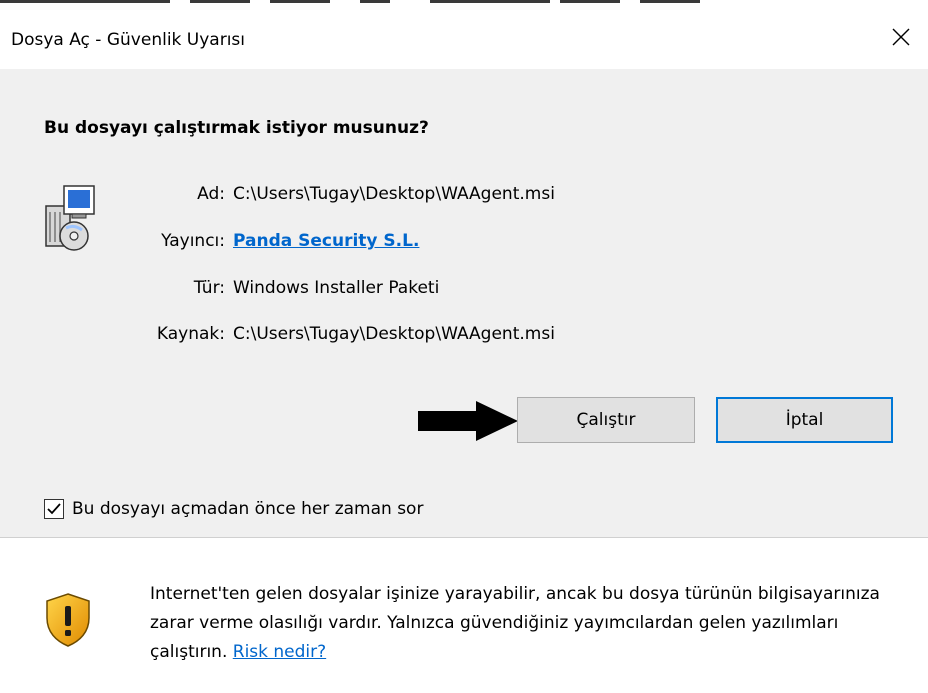  I want to click on always-ask-option: Bu dosyayı açmadan önce her zaman sor, so click(233, 509).